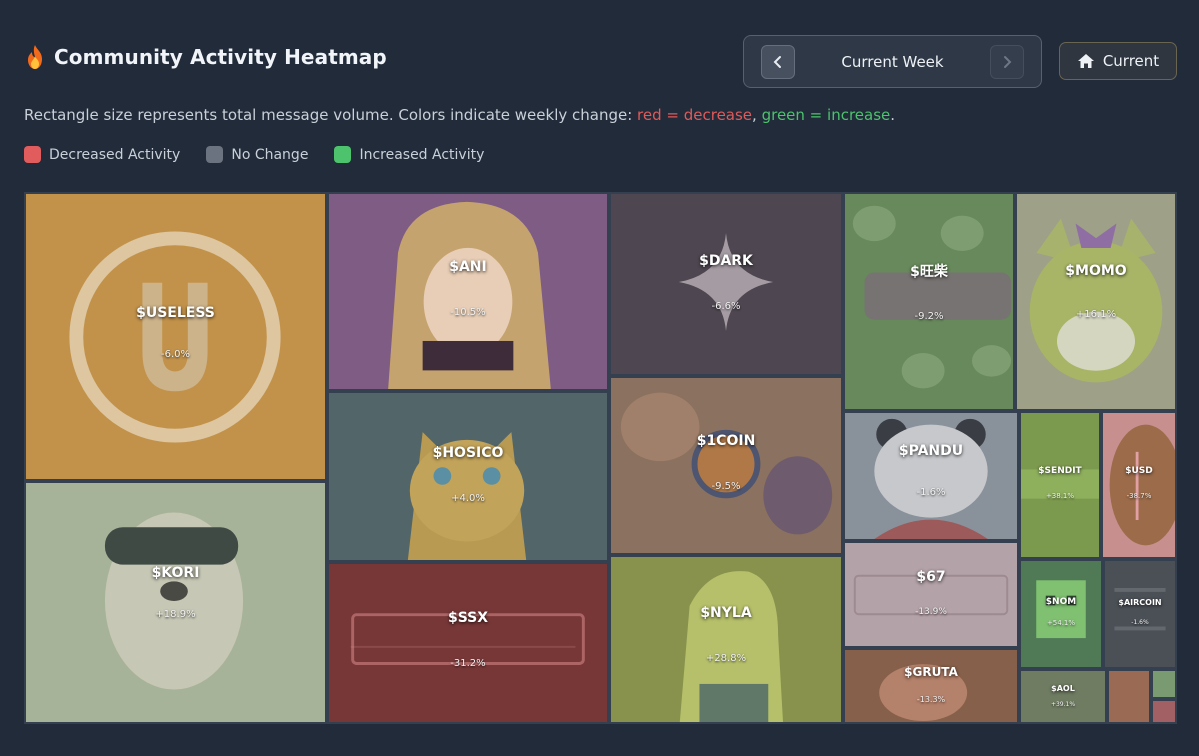 The height and width of the screenshot is (756, 1199). I want to click on kori-dog-art, so click(175, 602).